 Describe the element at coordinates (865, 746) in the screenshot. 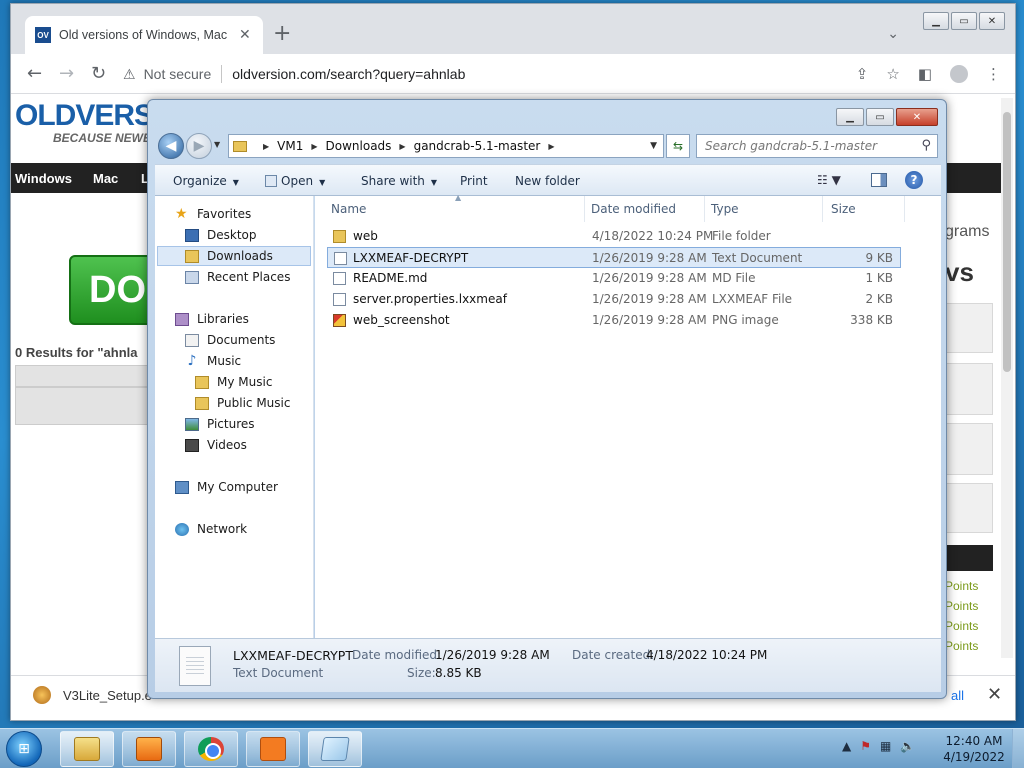

I see `action-center-flag-icon: ⚑` at that location.